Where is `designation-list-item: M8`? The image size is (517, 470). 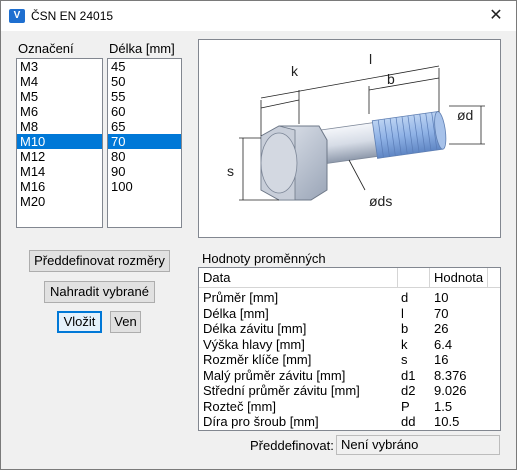
designation-list-item: M8 is located at coordinates (59, 126).